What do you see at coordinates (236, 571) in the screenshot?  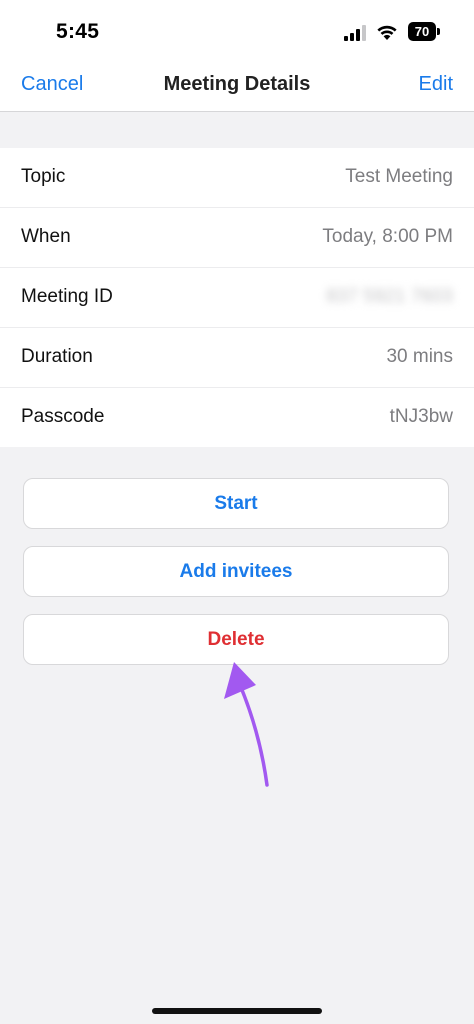 I see `add-invitees-button: Add invitees` at bounding box center [236, 571].